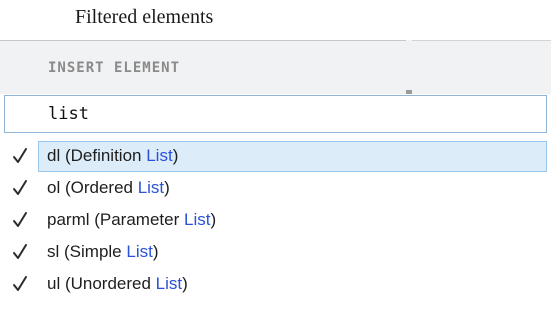 The width and height of the screenshot is (551, 320). I want to click on header-divider-right, so click(481, 40).